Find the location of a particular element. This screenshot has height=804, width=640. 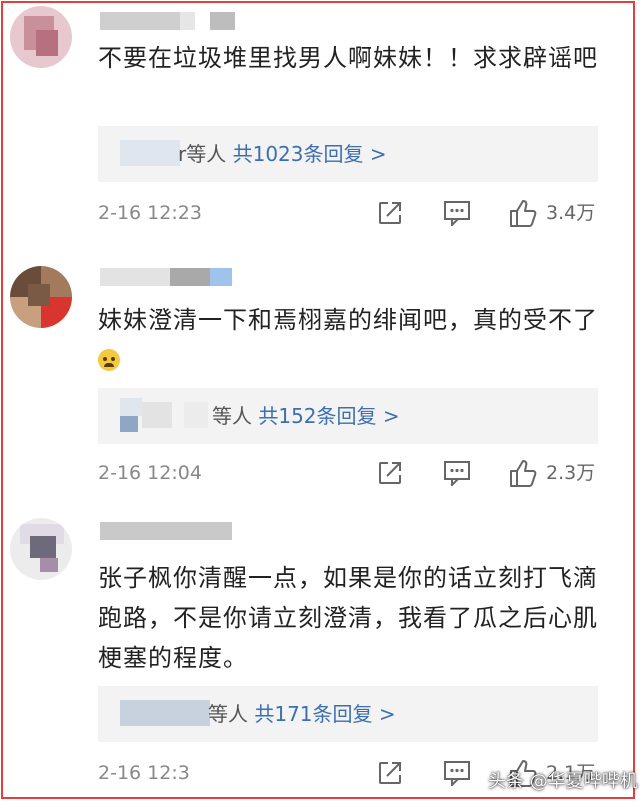

reply-count-link: 共152条回复 > is located at coordinates (328, 416).